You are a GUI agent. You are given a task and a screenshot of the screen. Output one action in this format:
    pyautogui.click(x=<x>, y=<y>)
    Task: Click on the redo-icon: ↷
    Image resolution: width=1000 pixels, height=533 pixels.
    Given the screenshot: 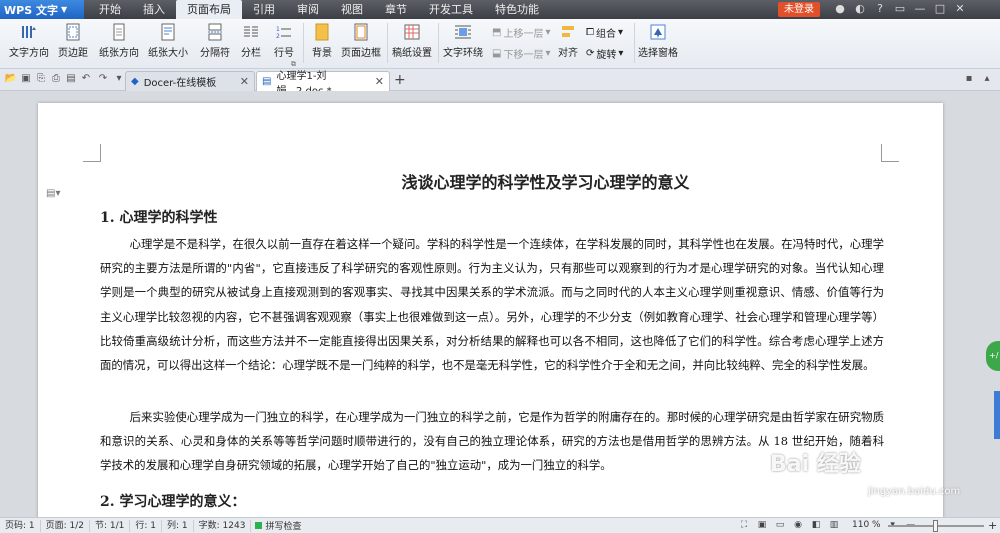 What is the action you would take?
    pyautogui.click(x=103, y=79)
    